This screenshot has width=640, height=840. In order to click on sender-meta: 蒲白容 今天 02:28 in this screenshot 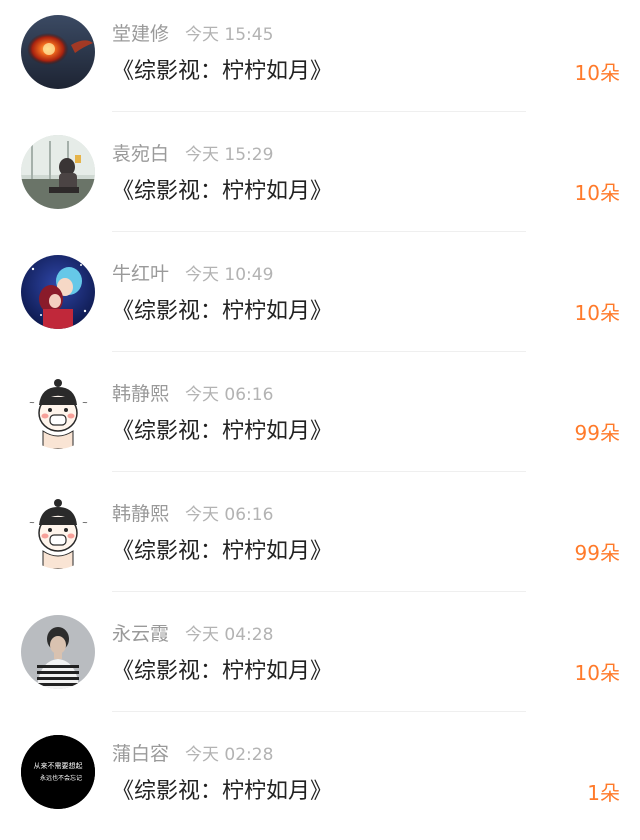, I will do `click(192, 754)`.